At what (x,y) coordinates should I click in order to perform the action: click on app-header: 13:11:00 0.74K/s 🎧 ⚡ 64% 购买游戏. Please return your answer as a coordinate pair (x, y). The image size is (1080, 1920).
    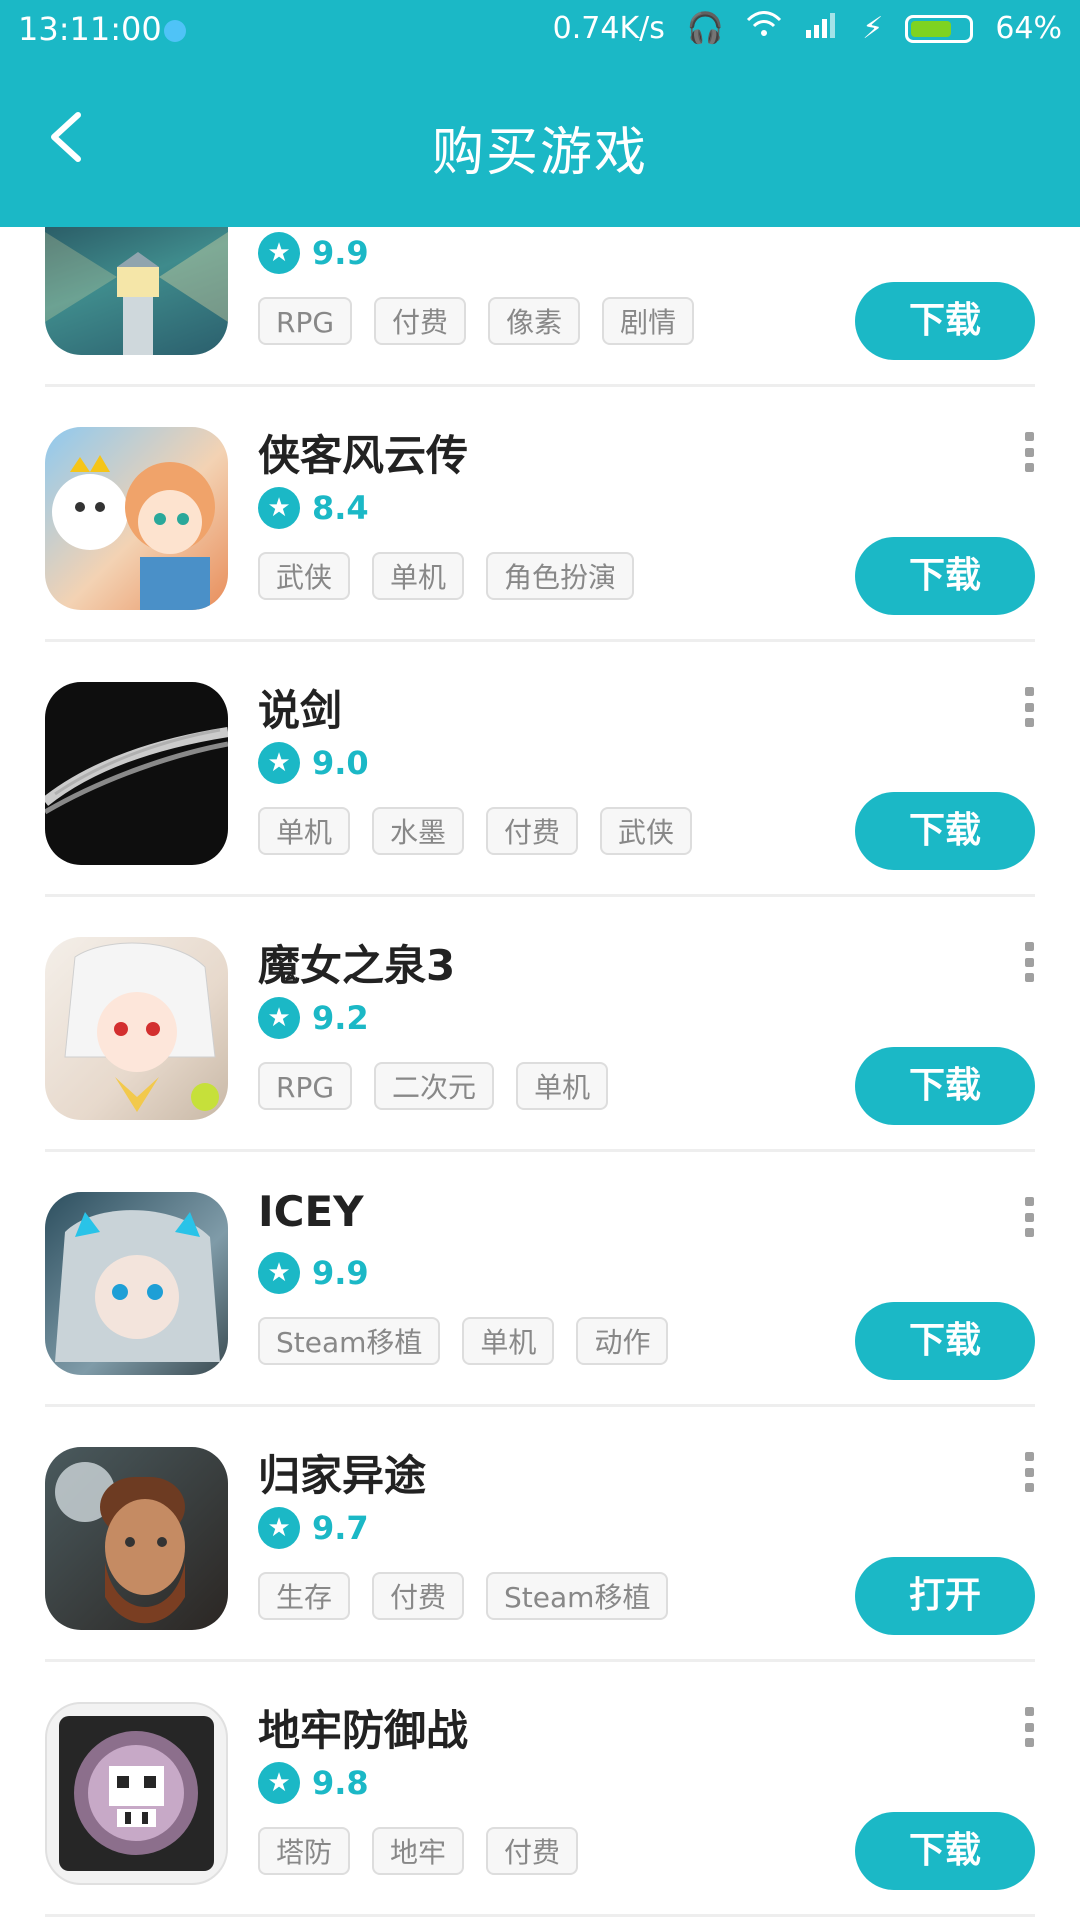
    Looking at the image, I should click on (540, 113).